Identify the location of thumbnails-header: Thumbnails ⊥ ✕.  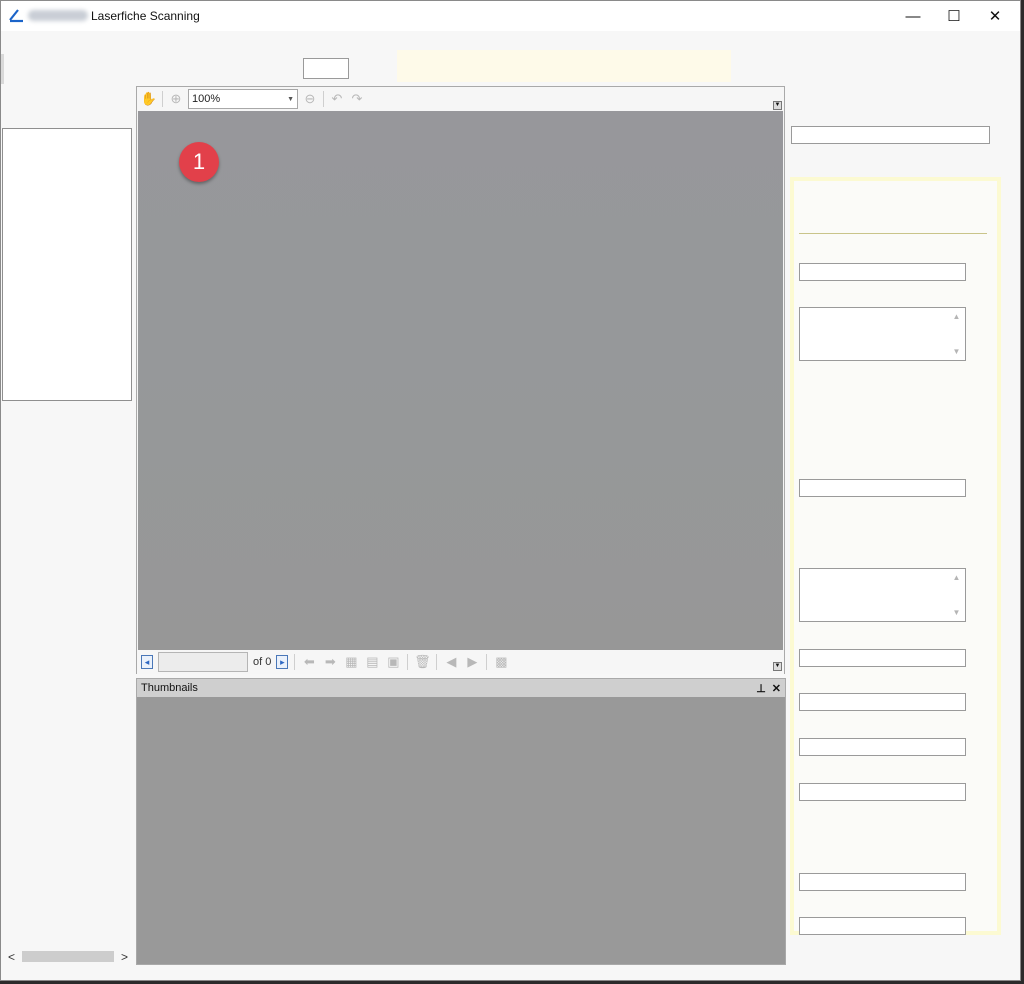
(461, 688).